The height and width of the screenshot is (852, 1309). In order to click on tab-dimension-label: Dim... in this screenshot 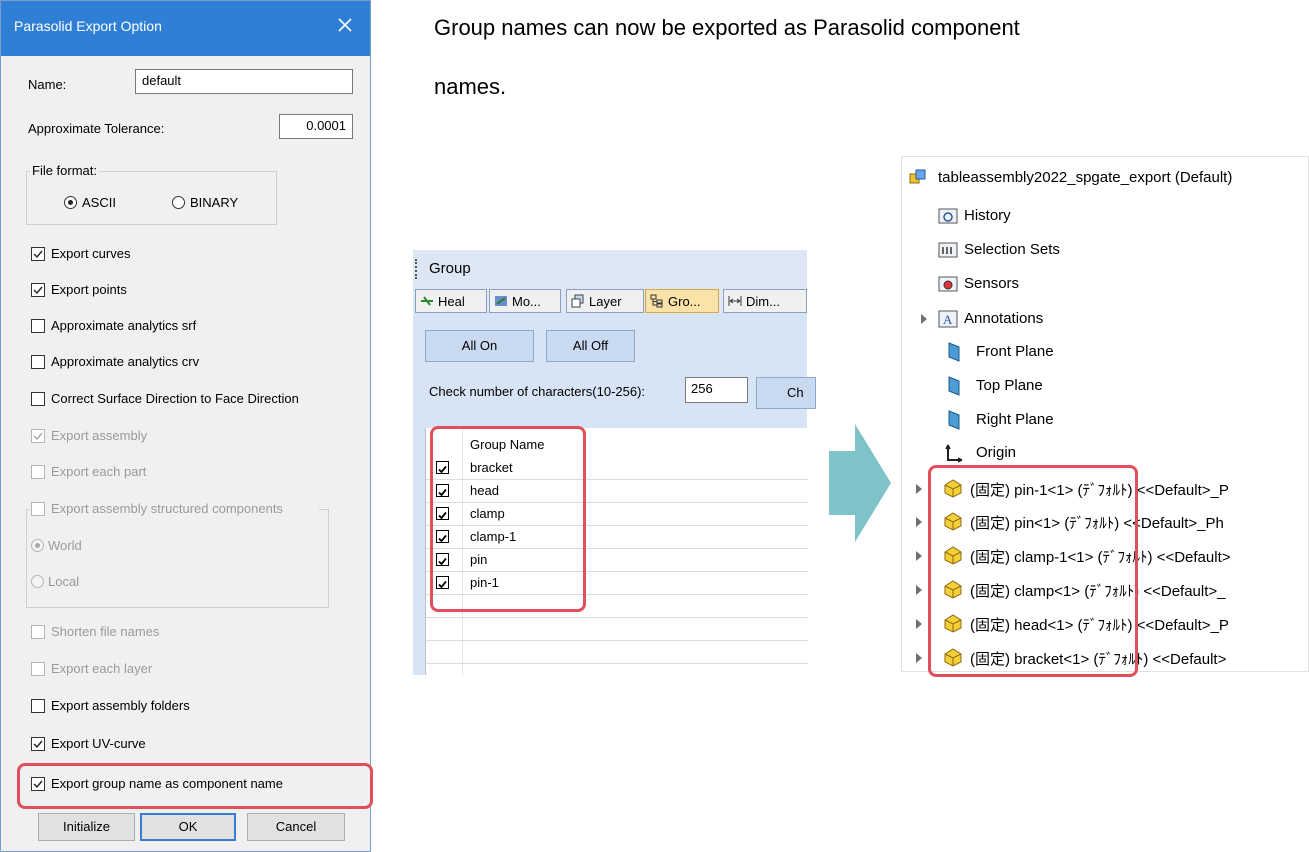, I will do `click(763, 301)`.